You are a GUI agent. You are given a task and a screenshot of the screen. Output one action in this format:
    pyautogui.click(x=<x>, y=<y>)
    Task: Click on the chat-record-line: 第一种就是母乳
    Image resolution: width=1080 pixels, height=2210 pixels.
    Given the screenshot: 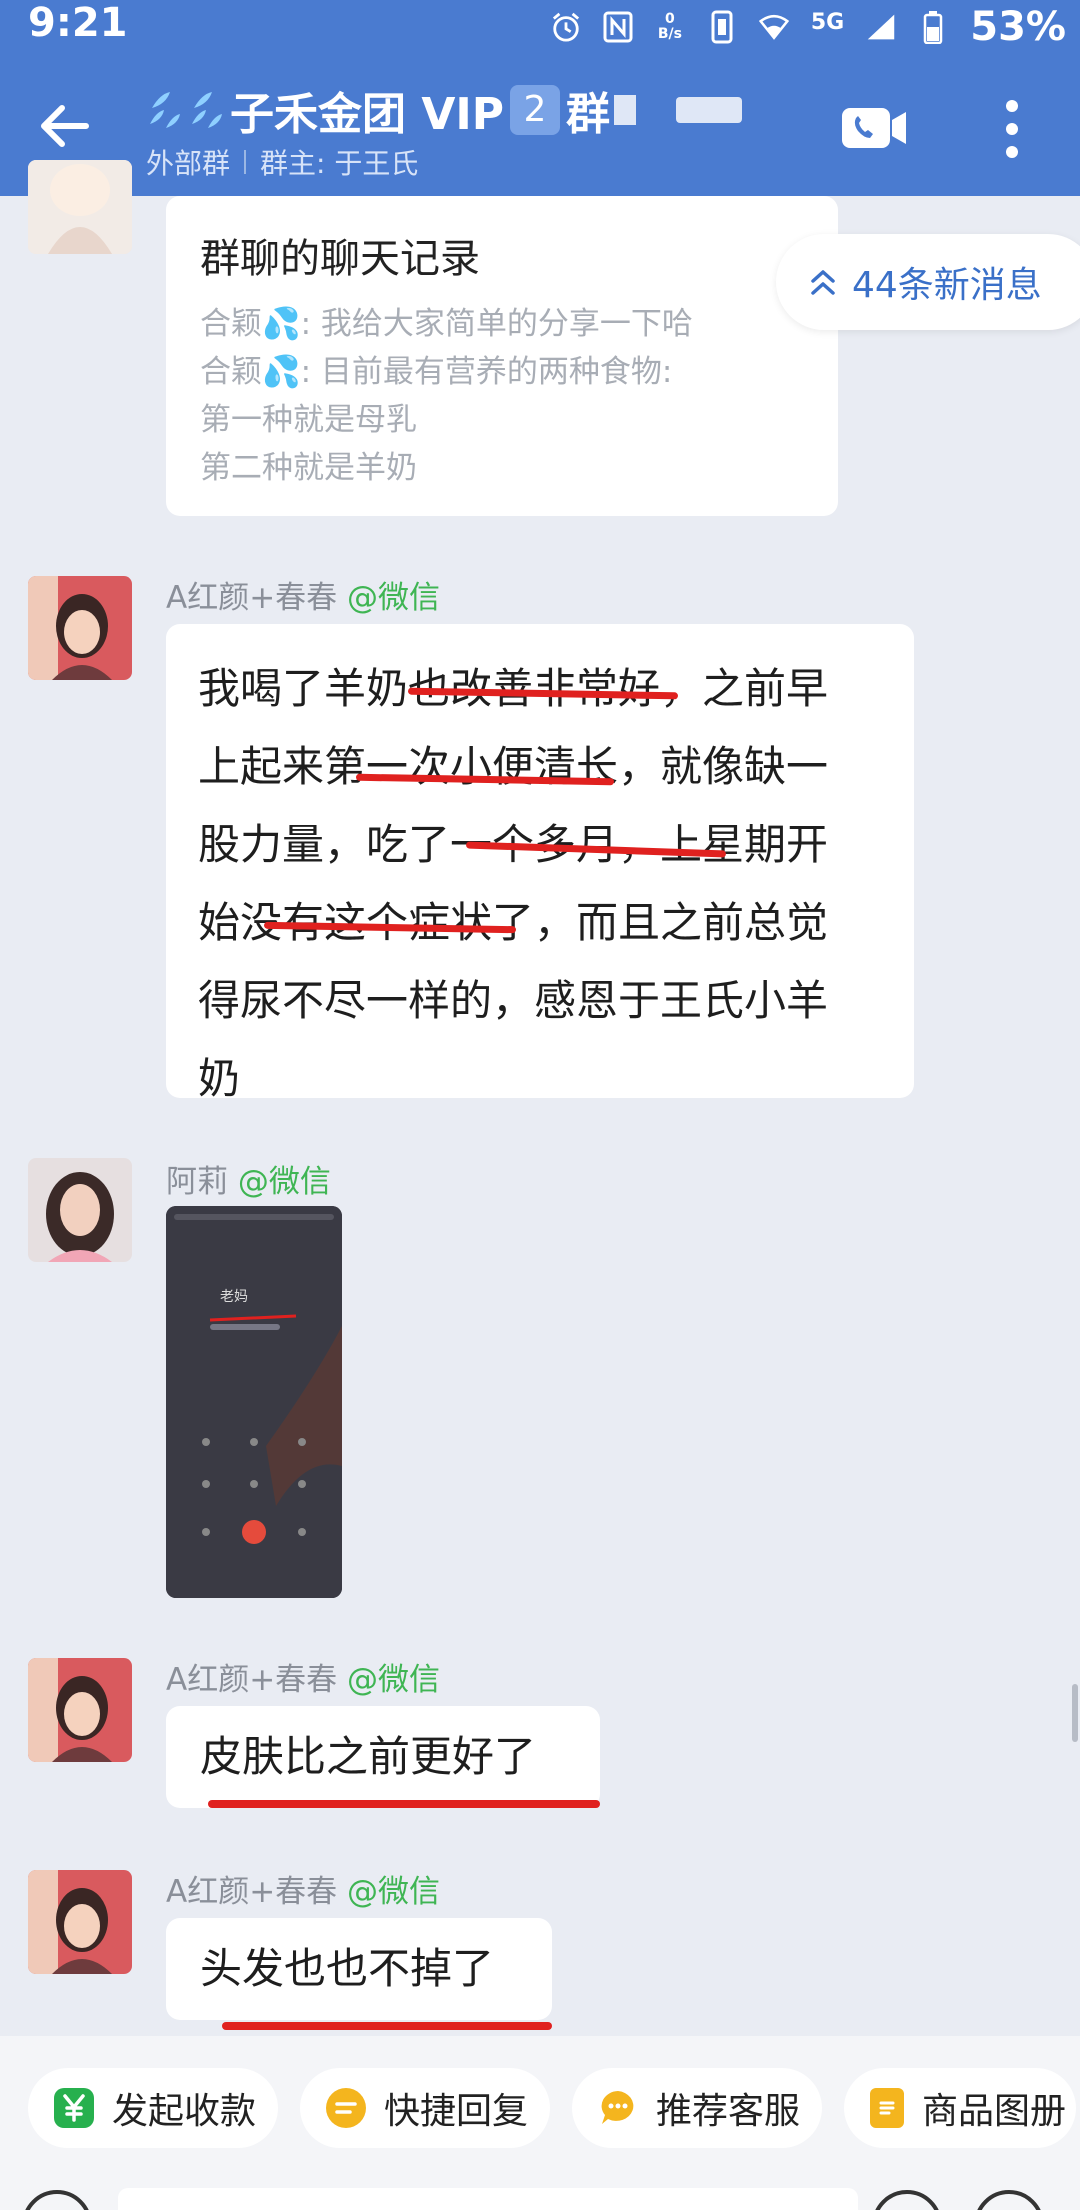 What is the action you would take?
    pyautogui.click(x=308, y=420)
    